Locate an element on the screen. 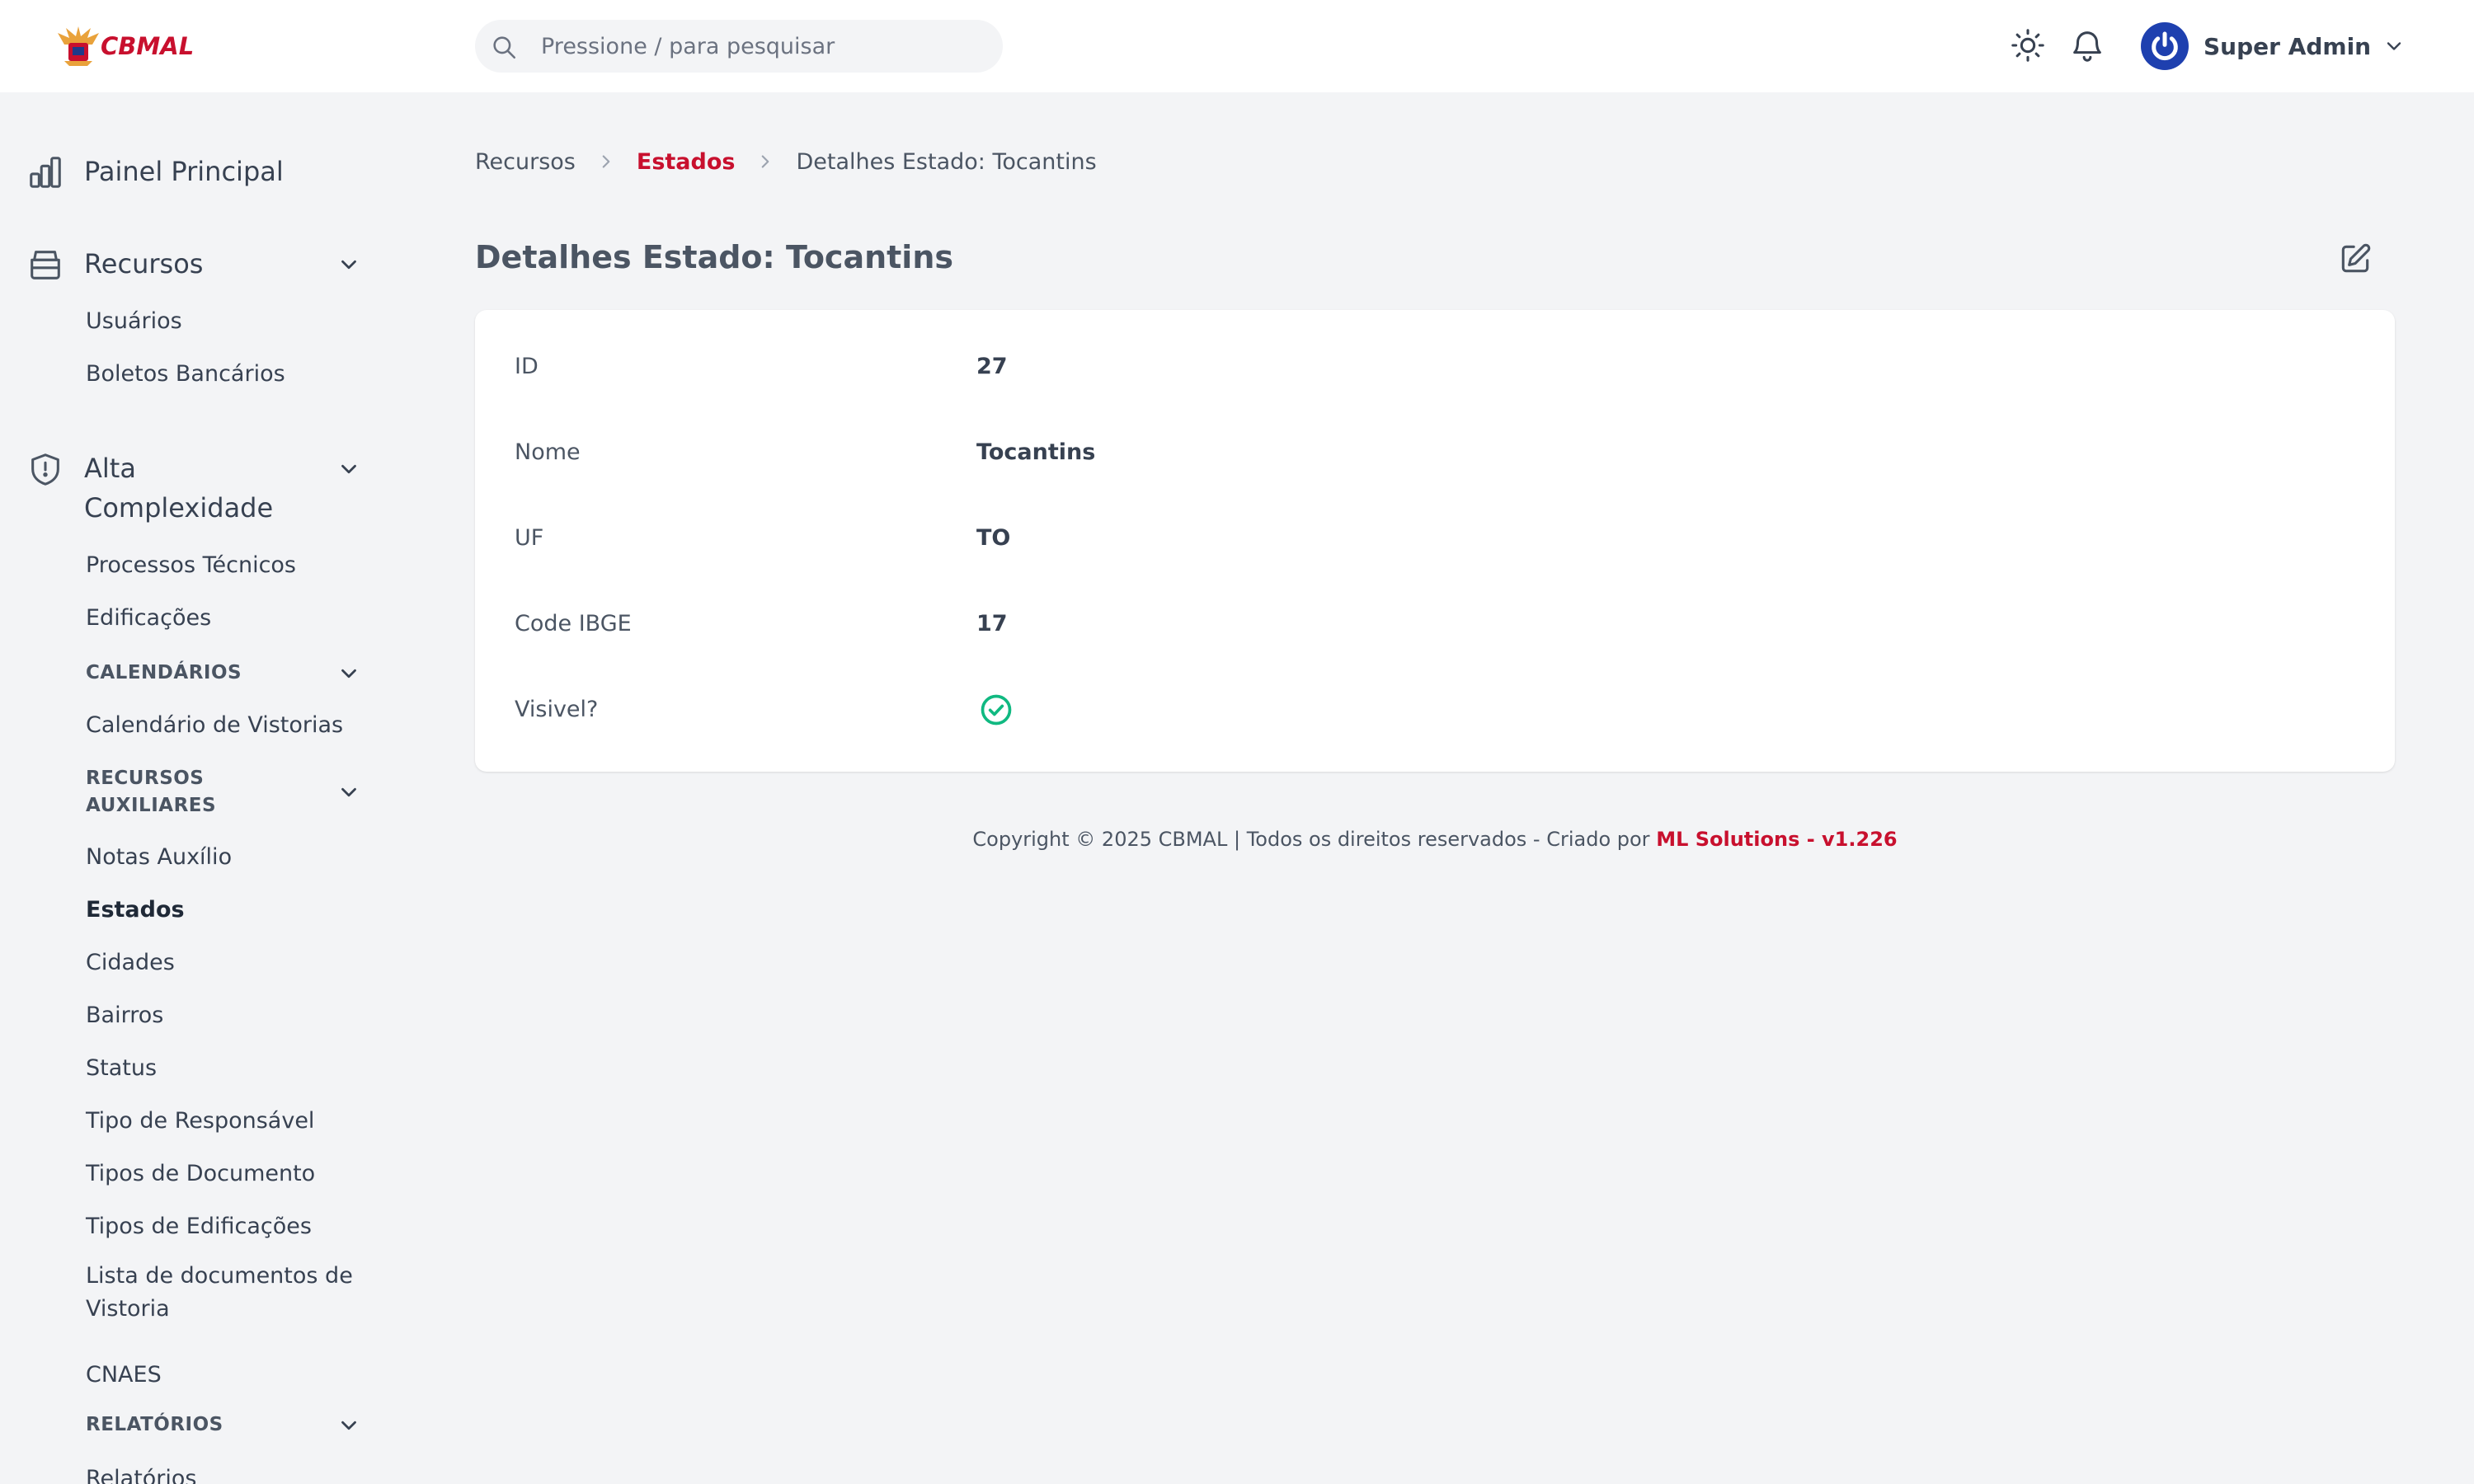 This screenshot has height=1484, width=2474. label-line: Lista de documentos de is located at coordinates (219, 1276).